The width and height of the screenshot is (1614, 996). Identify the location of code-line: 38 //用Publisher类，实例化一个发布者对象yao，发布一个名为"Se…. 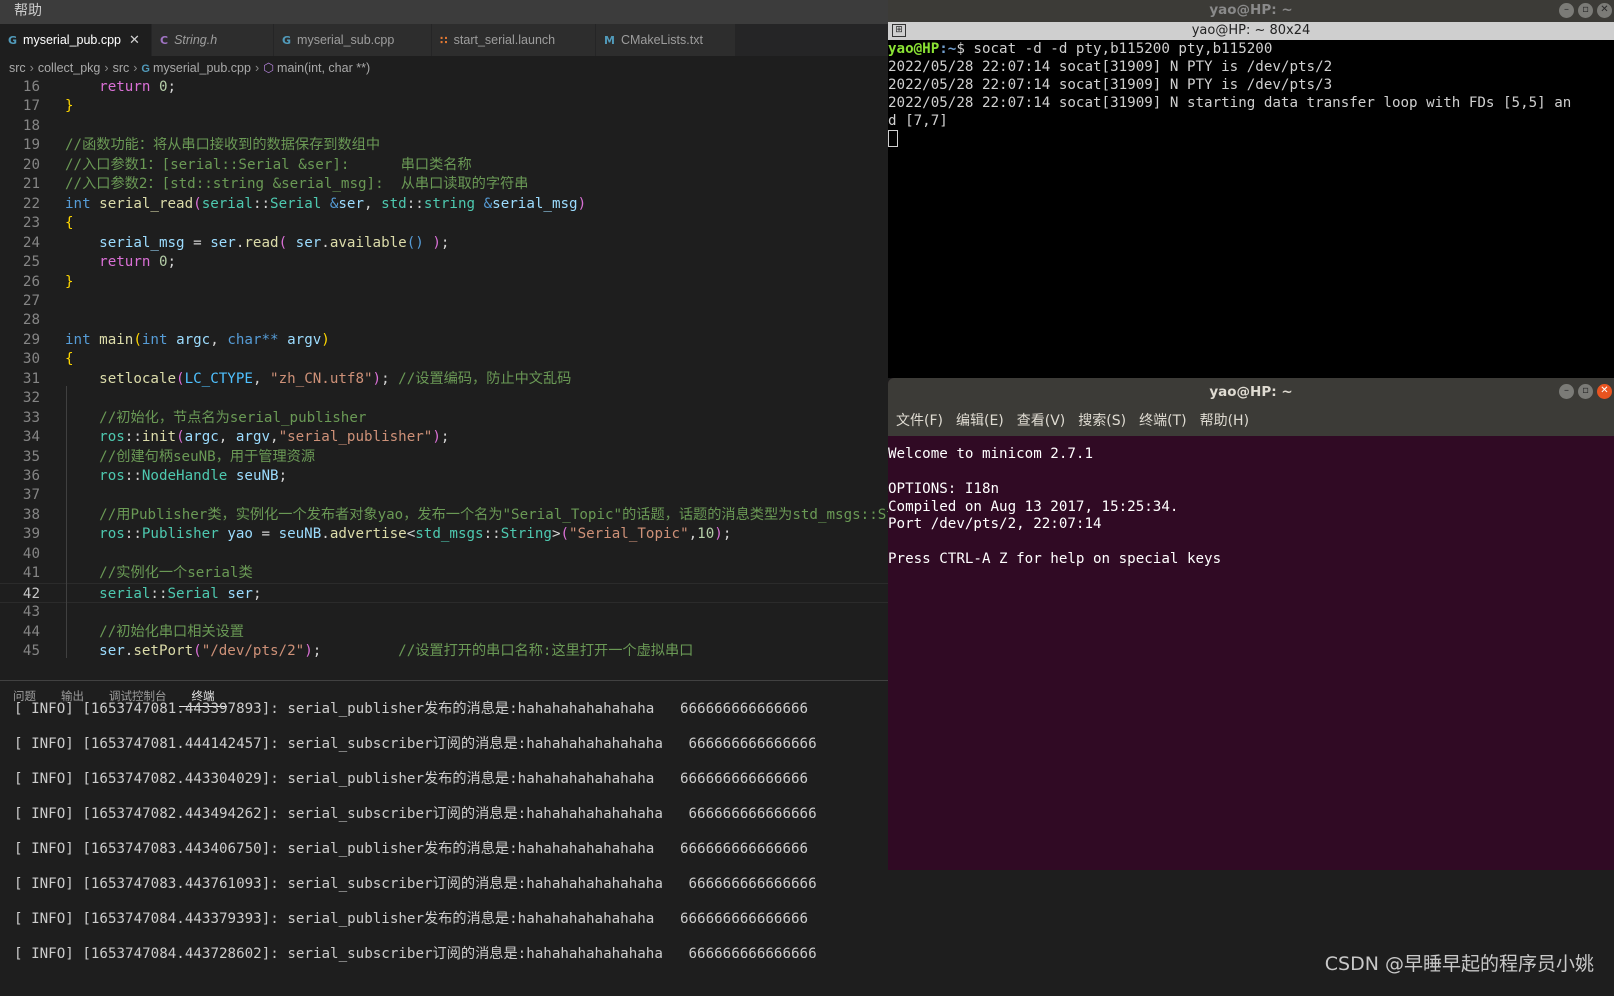
(444, 515).